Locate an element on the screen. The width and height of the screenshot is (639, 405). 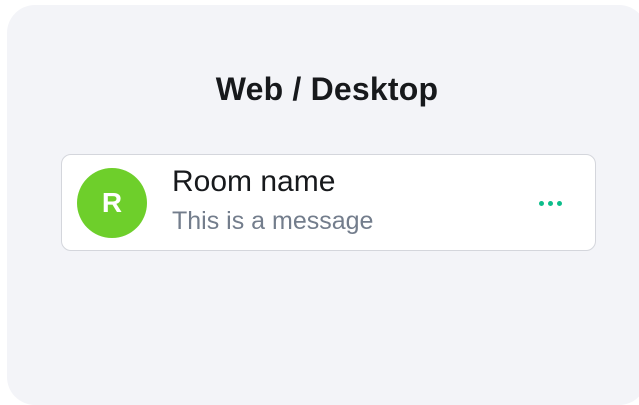
more-horizontal-icon is located at coordinates (550, 203).